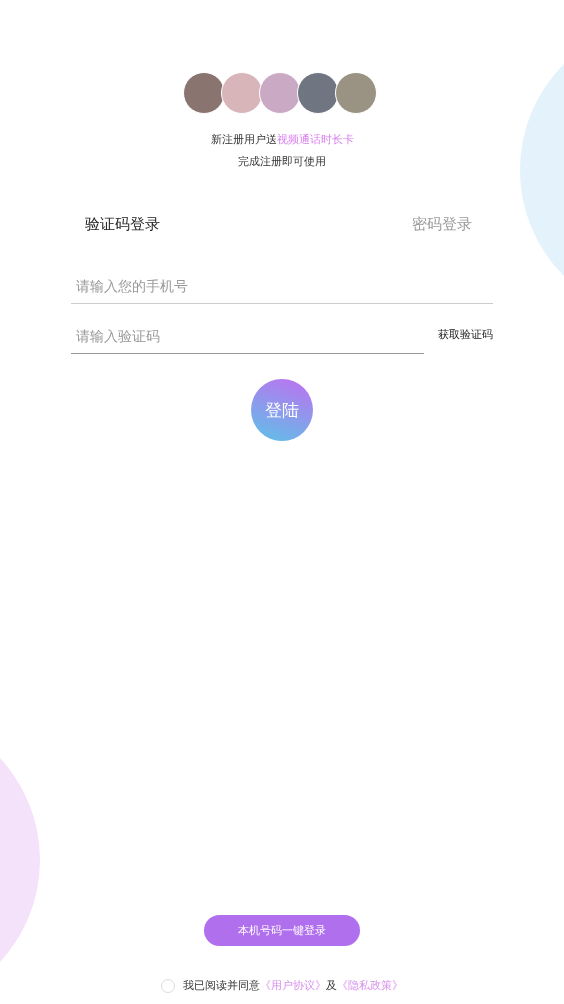 The height and width of the screenshot is (1004, 564). I want to click on agreement-text: 我已阅读并同意, so click(221, 985).